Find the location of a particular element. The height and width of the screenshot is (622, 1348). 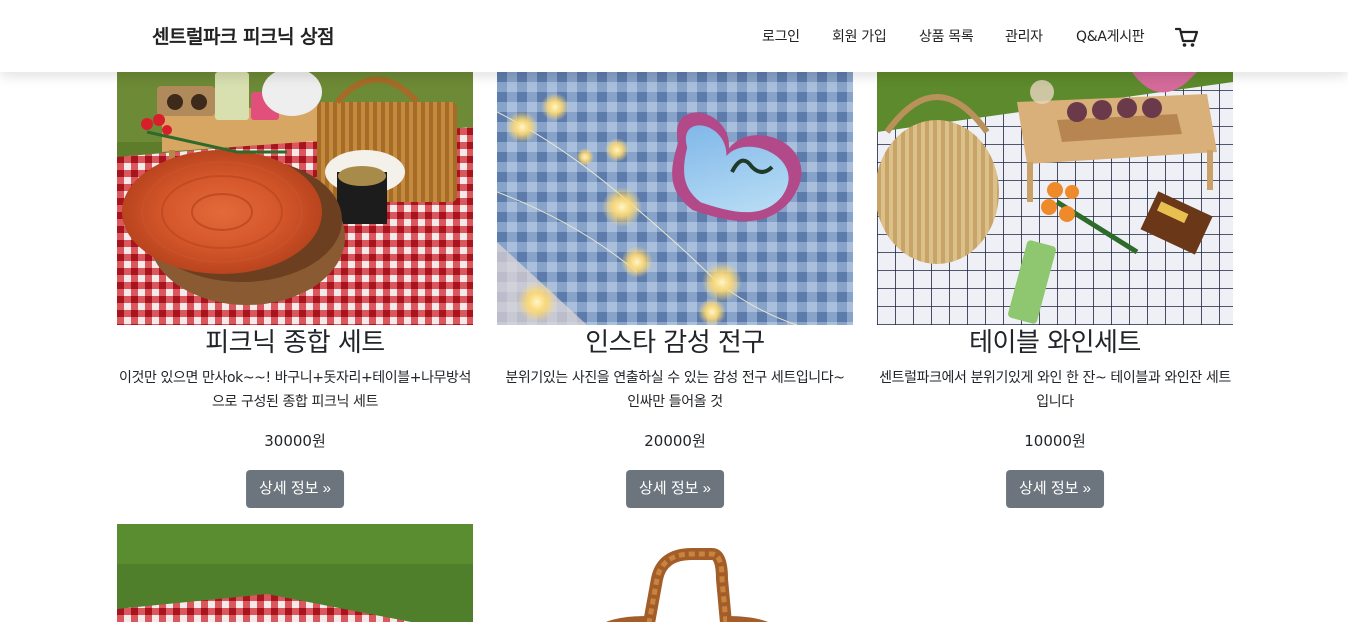

product-title: 인스타 감성 전구 is located at coordinates (675, 343).